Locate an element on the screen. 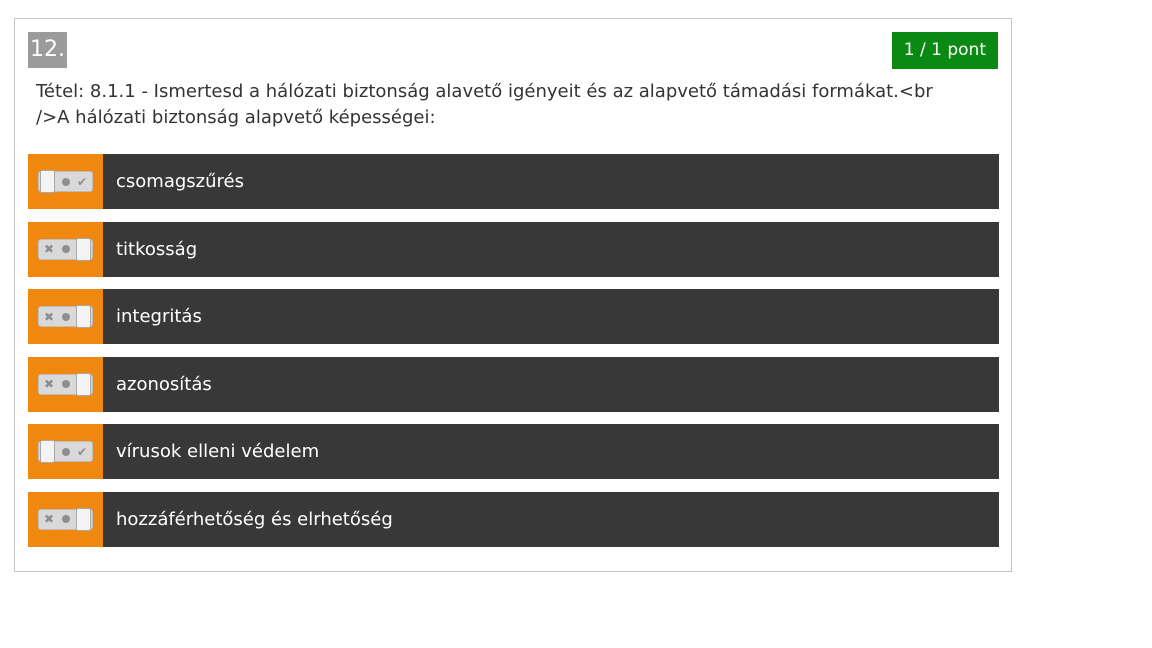  option-label: vírusok elleni védelem is located at coordinates (218, 452).